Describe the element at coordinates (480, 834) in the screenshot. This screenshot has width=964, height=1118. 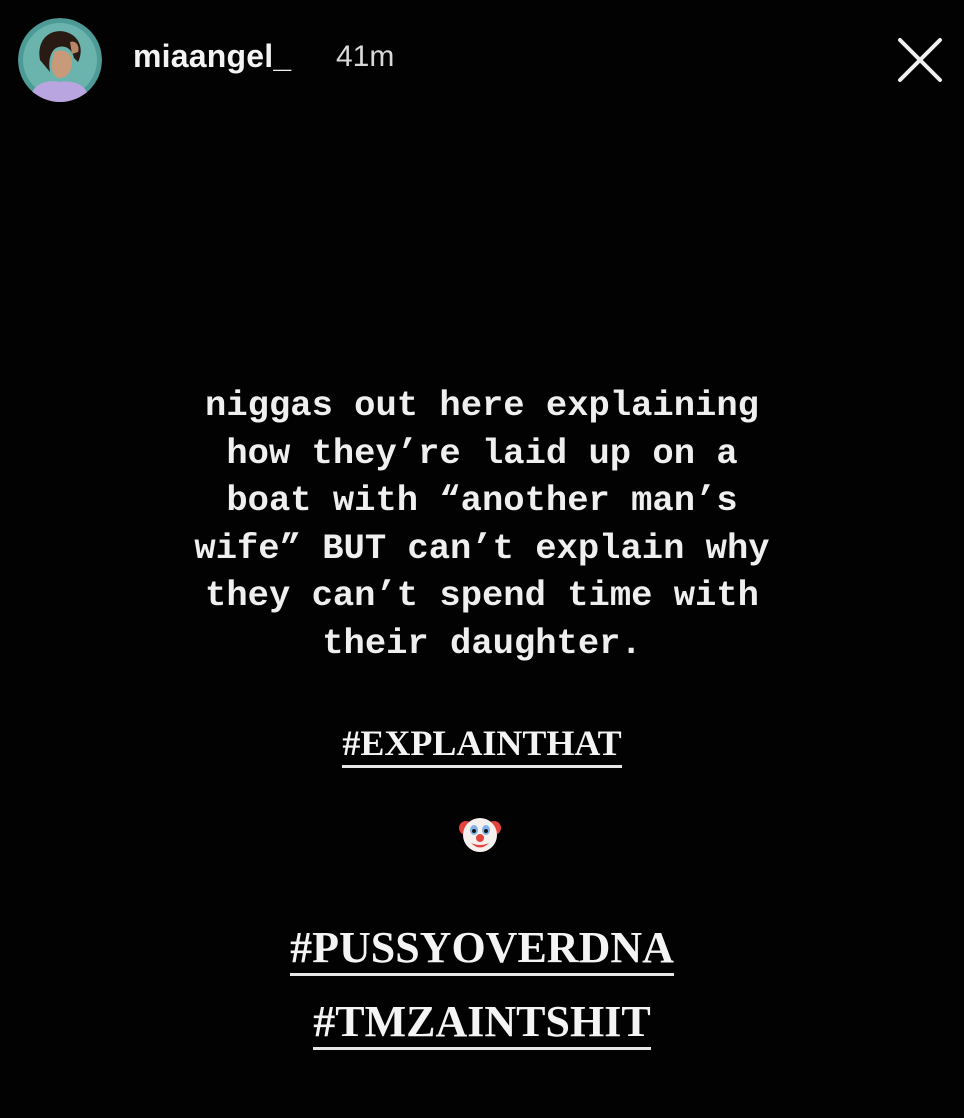
I see `clown-face-icon` at that location.